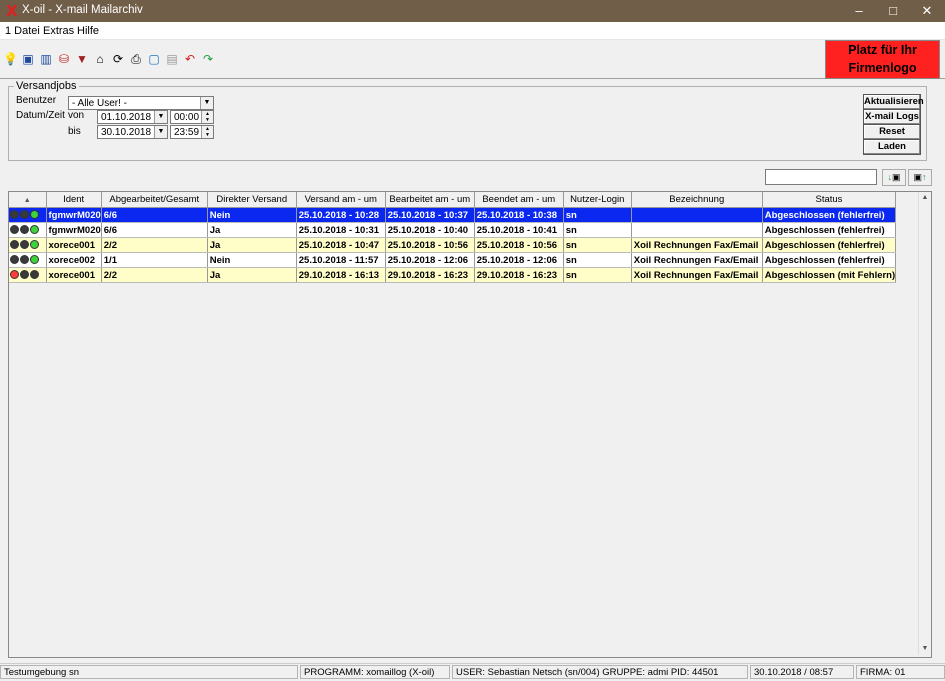 This screenshot has width=945, height=681. What do you see at coordinates (132, 117) in the screenshot?
I see `from-date-field: 01.10.2018 ▼` at bounding box center [132, 117].